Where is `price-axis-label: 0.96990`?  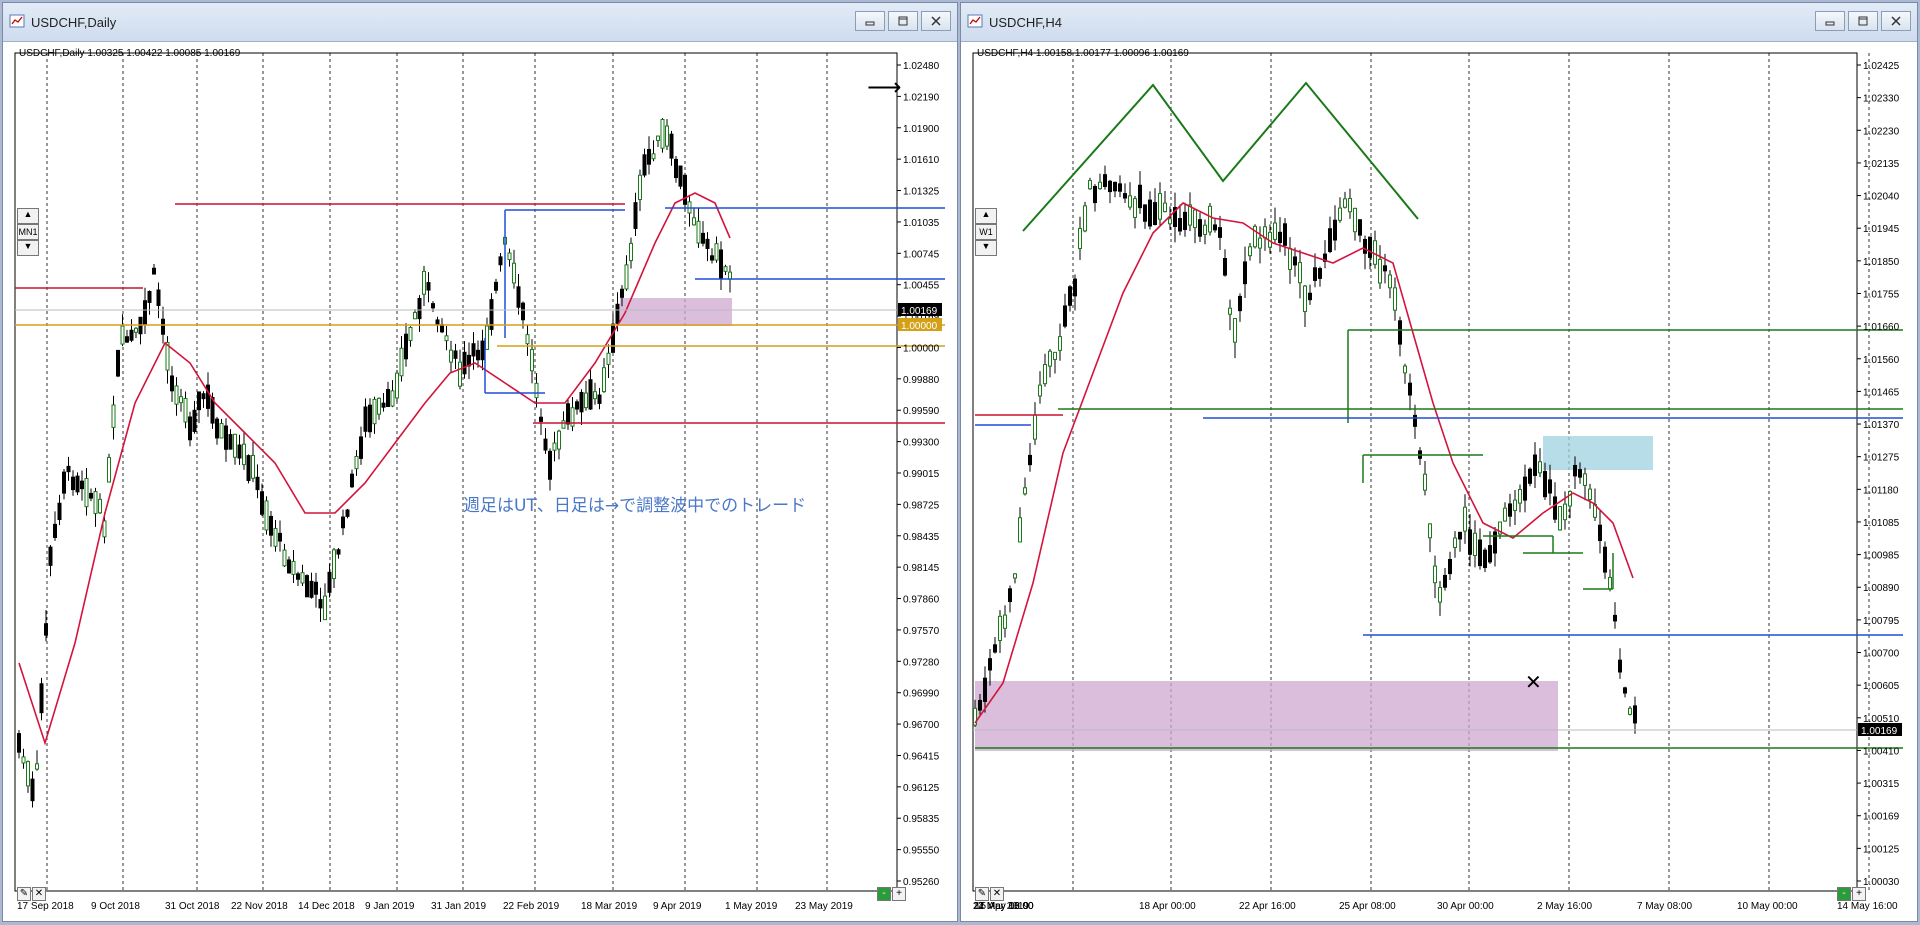 price-axis-label: 0.96990 is located at coordinates (921, 694).